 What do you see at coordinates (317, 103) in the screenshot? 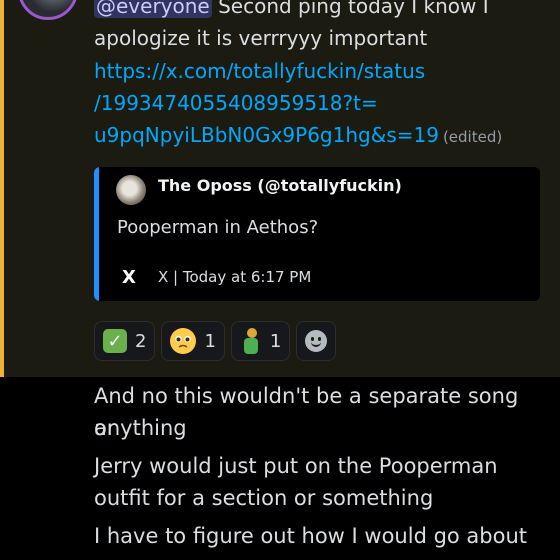
I see `message-link-2: /1993474055408959518?t=` at bounding box center [317, 103].